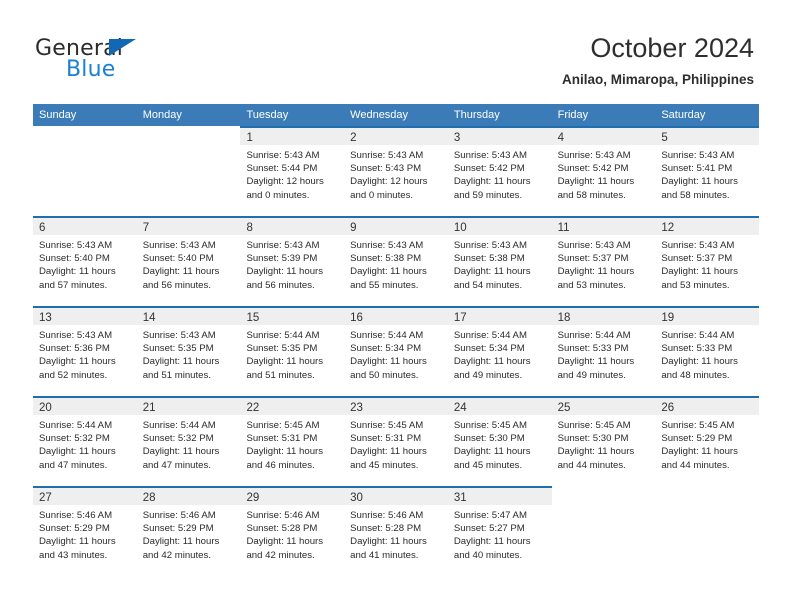 The height and width of the screenshot is (612, 792). I want to click on day-number-band: 28, so click(188, 496).